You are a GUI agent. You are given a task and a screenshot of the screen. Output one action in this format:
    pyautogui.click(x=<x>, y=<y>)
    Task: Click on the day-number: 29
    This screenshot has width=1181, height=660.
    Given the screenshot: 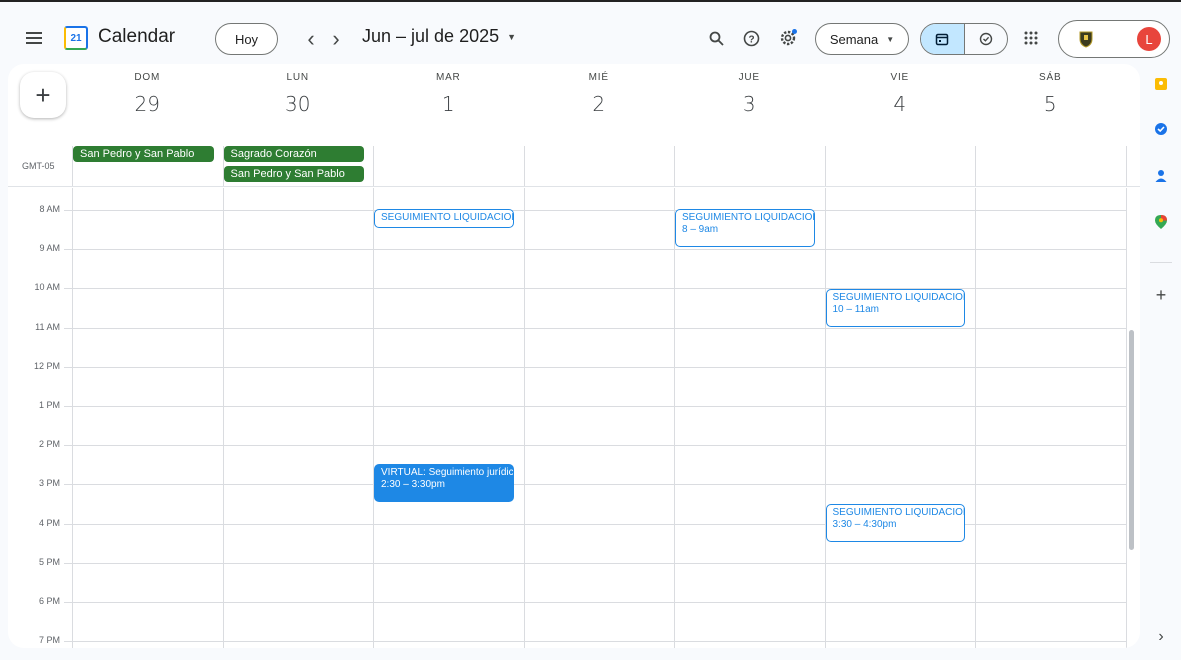 What is the action you would take?
    pyautogui.click(x=147, y=104)
    